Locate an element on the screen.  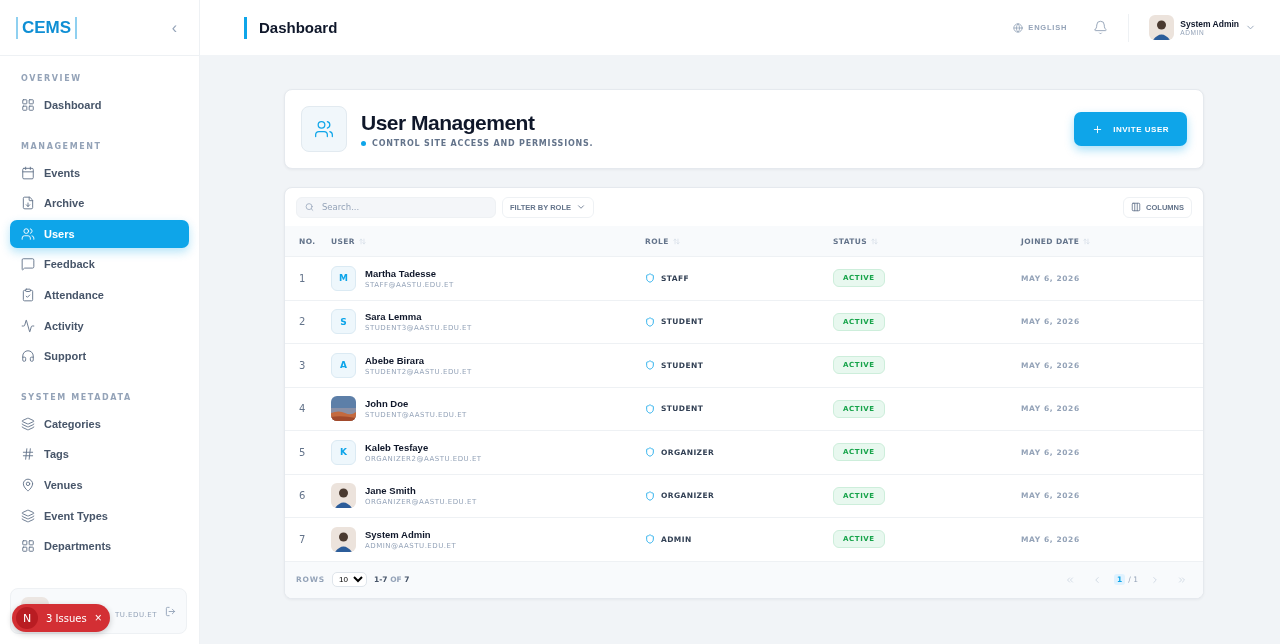
activity-icon is located at coordinates (28, 325).